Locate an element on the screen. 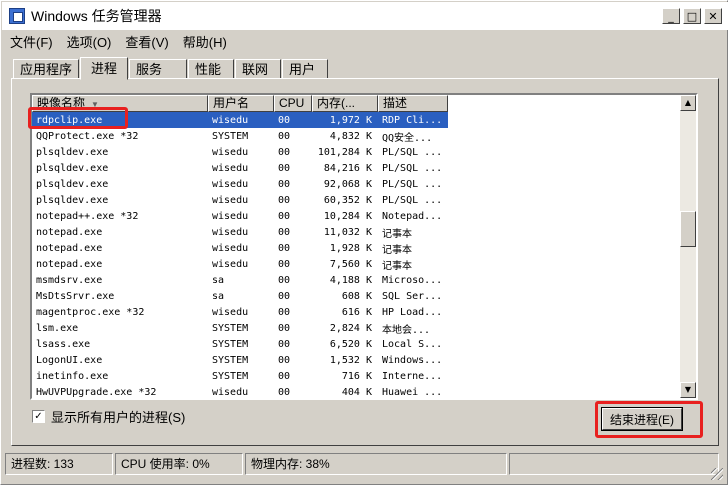  process-row: notepad.exe wisedu 00 11,032 K 记事本 is located at coordinates (240, 232).